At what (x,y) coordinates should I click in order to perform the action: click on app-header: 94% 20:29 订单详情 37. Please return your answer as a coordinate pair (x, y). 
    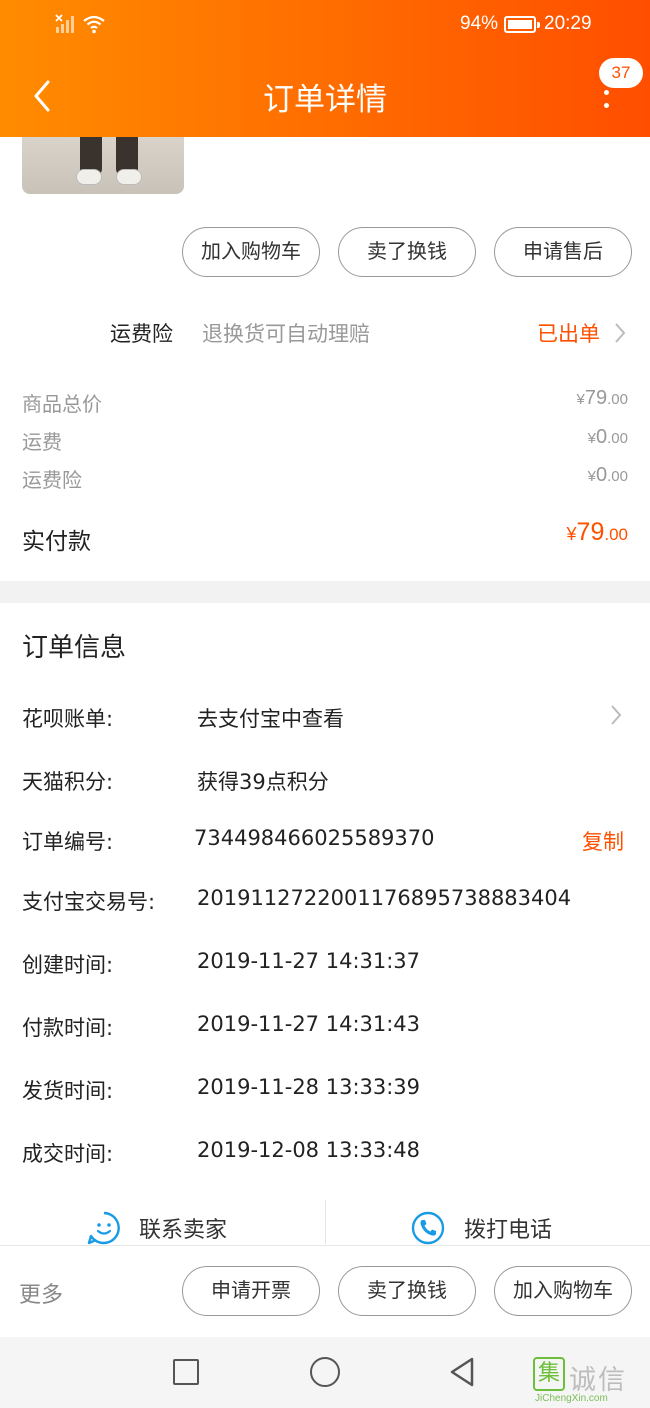
    Looking at the image, I should click on (325, 68).